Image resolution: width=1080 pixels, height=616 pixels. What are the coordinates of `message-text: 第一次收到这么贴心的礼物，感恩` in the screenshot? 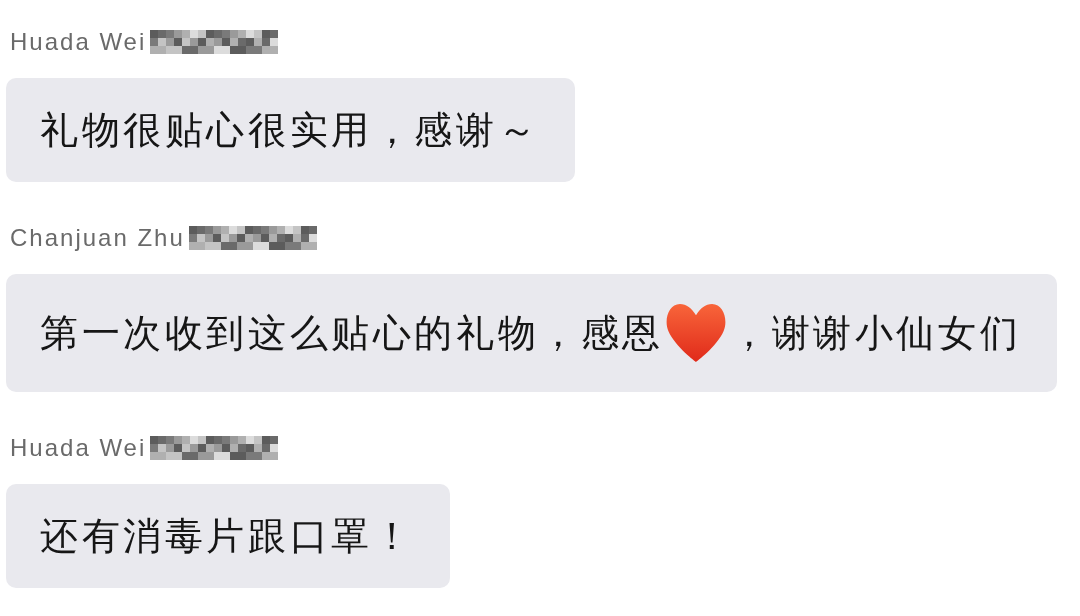 It's located at (352, 333).